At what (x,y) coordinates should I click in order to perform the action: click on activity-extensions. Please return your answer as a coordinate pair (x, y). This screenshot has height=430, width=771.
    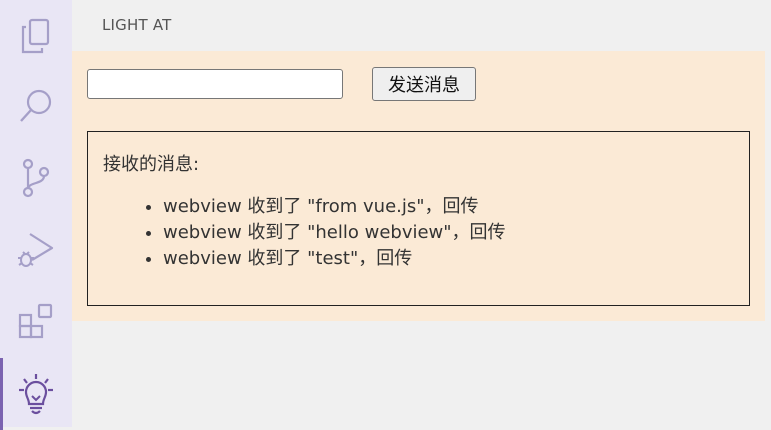
    Looking at the image, I should click on (36, 322).